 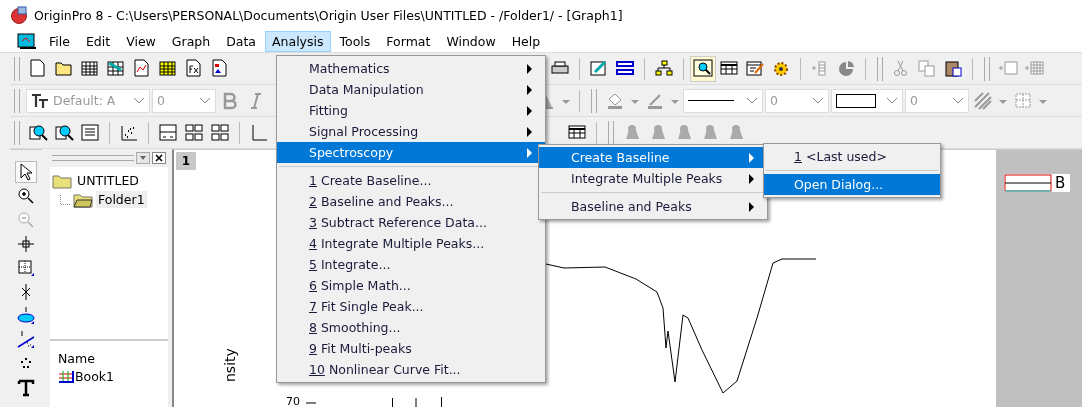 I want to click on menu-item: Data, so click(x=241, y=41).